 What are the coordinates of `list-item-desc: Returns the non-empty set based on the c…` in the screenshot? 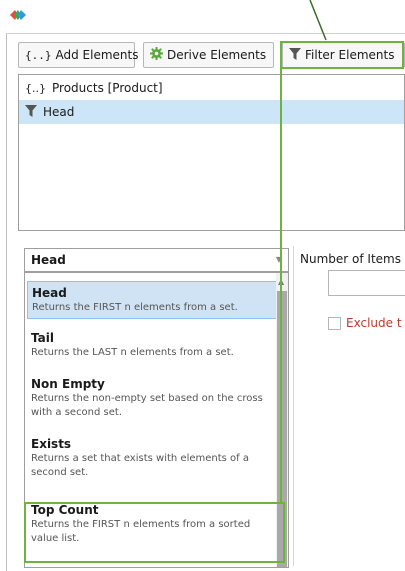 It's located at (147, 405).